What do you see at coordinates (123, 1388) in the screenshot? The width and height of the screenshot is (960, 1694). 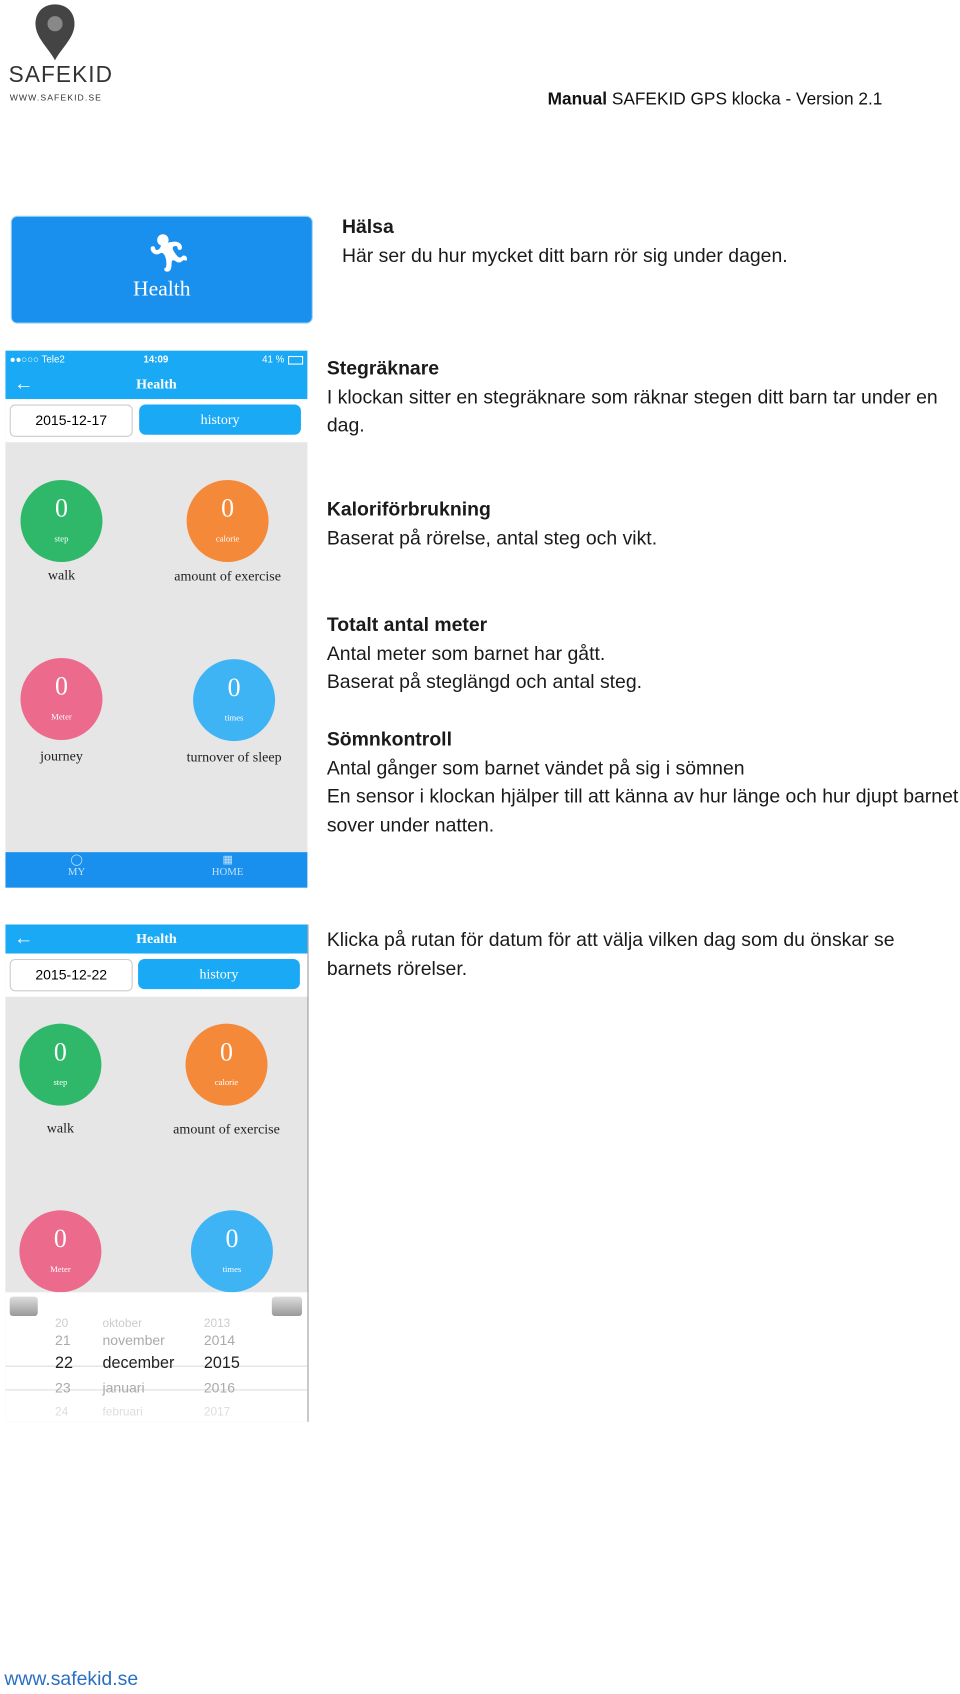 I see `picker-month-option: januari` at bounding box center [123, 1388].